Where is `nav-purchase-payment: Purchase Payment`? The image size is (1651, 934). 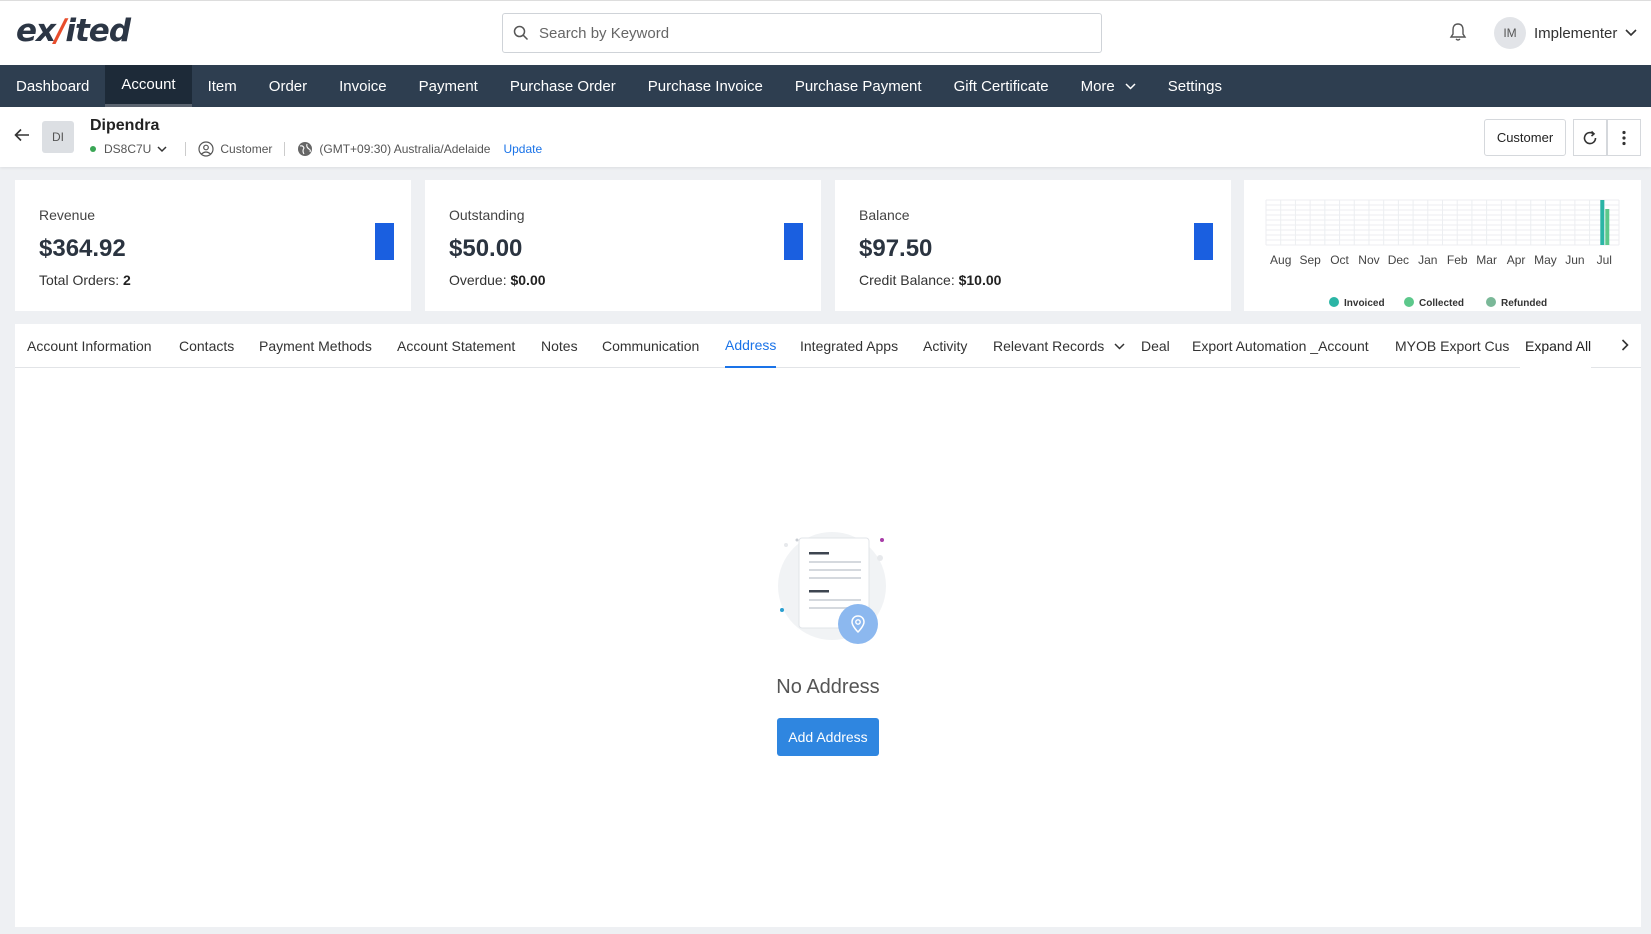 nav-purchase-payment: Purchase Payment is located at coordinates (858, 86).